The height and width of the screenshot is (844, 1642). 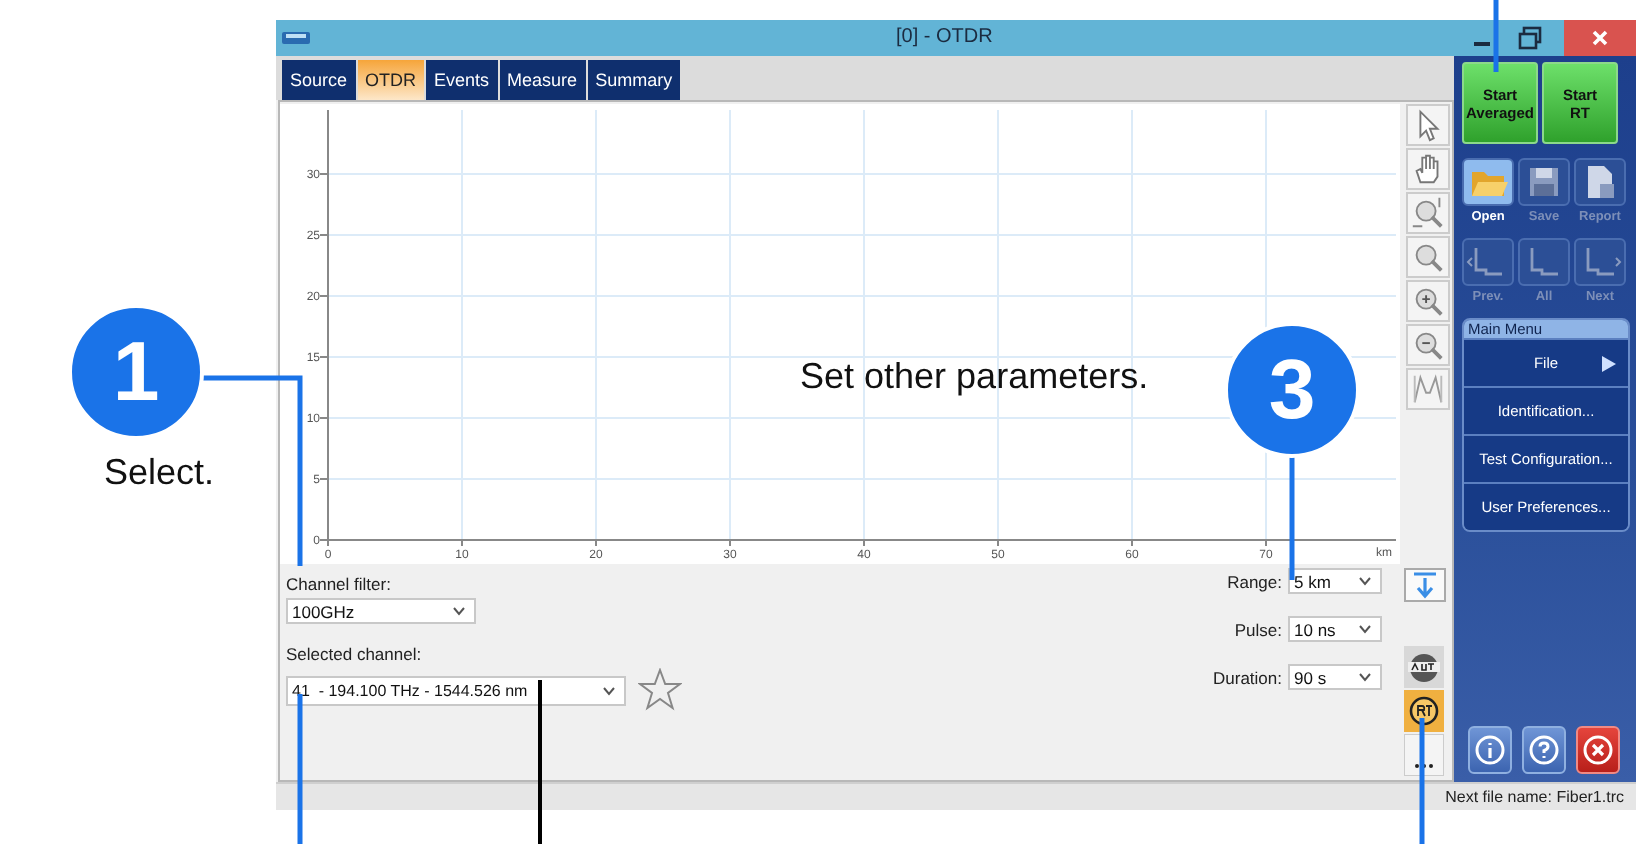 I want to click on field-label: Range:, so click(x=1254, y=581).